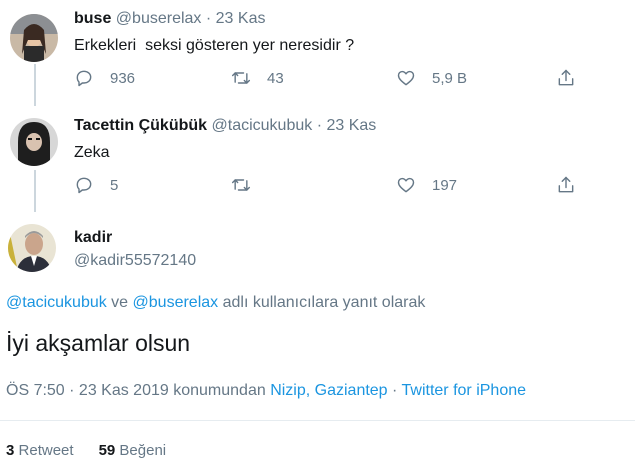  Describe the element at coordinates (445, 185) in the screenshot. I see `tweet-2-like-count: 197` at that location.